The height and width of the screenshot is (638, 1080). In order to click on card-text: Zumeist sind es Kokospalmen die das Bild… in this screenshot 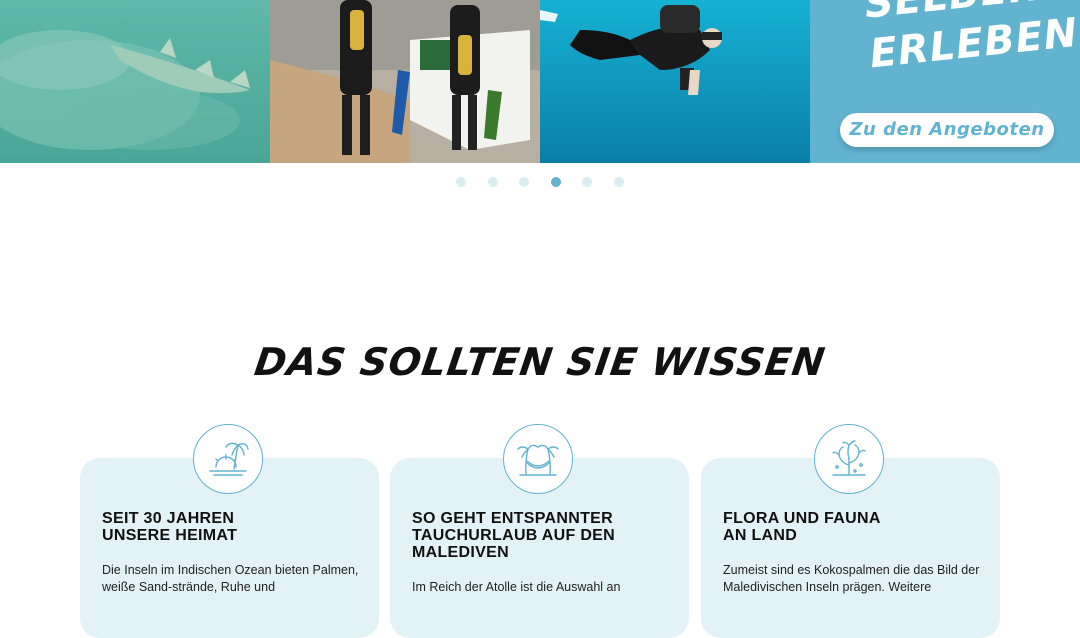, I will do `click(851, 578)`.